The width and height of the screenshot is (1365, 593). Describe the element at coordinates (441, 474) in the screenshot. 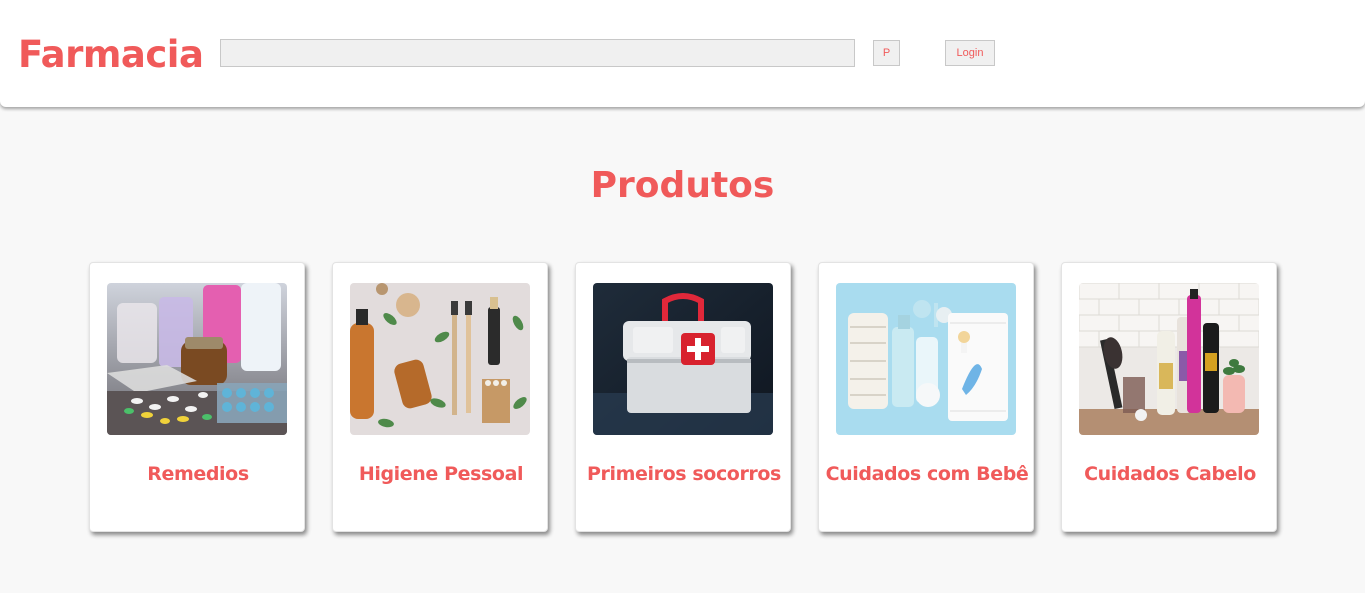

I see `category-label: Higiene Pessoal` at that location.